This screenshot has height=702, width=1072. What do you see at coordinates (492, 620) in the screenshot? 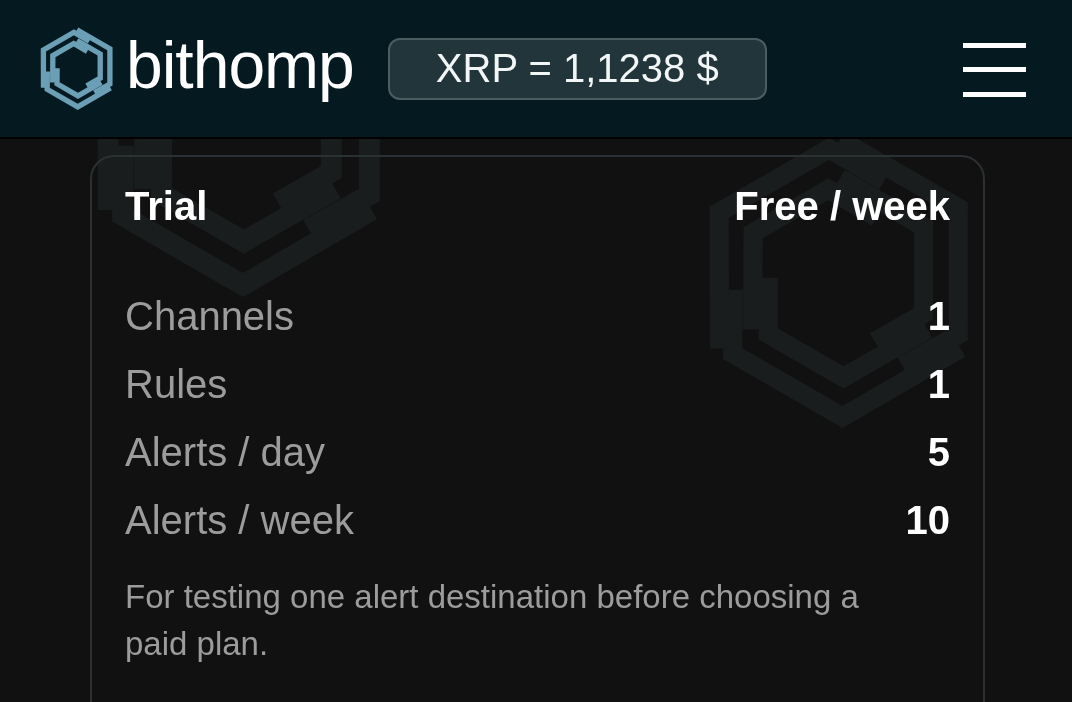
I see `plan-description: For testing one alert destination before choosing a paid plan.` at bounding box center [492, 620].